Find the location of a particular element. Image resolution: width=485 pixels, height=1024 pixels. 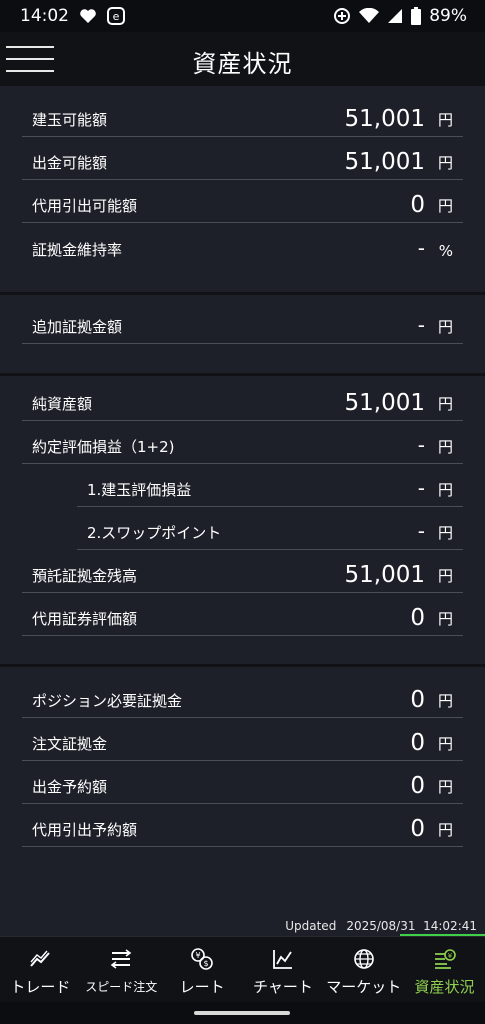

row-label: 2.スワップポイント is located at coordinates (154, 533).